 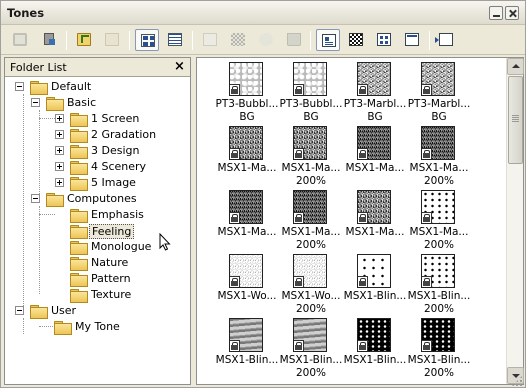 I want to click on dots-button, so click(x=238, y=40).